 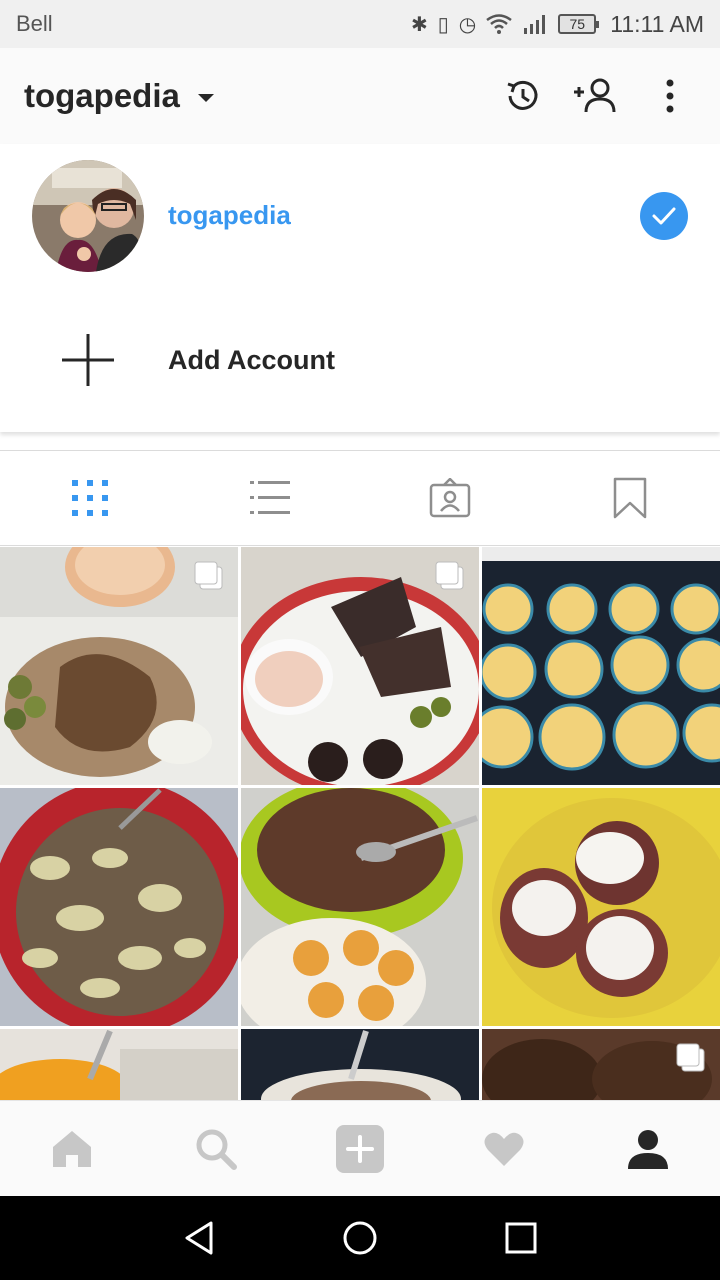 I want to click on account-switcher: togapedia, so click(x=249, y=96).